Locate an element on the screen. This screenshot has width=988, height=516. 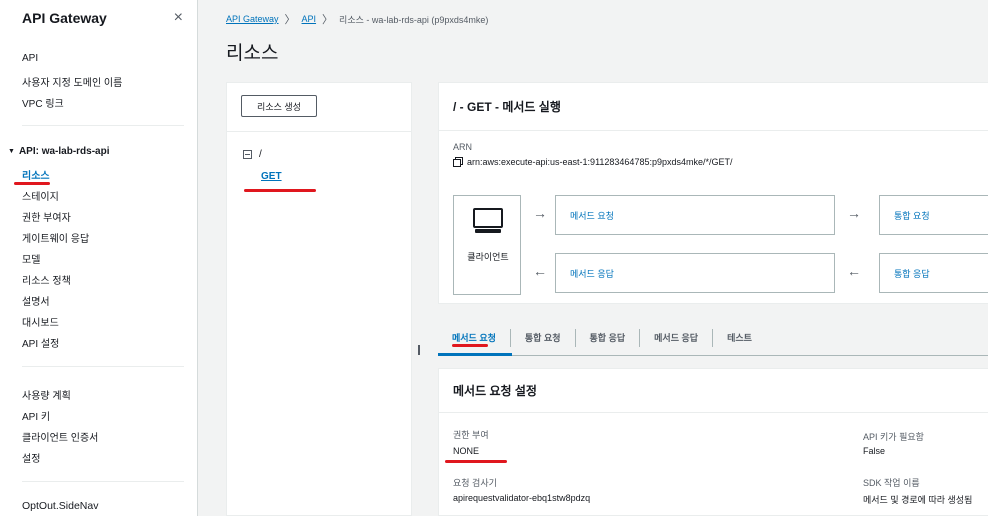
caret-down-icon: ▼ is located at coordinates (11, 151).